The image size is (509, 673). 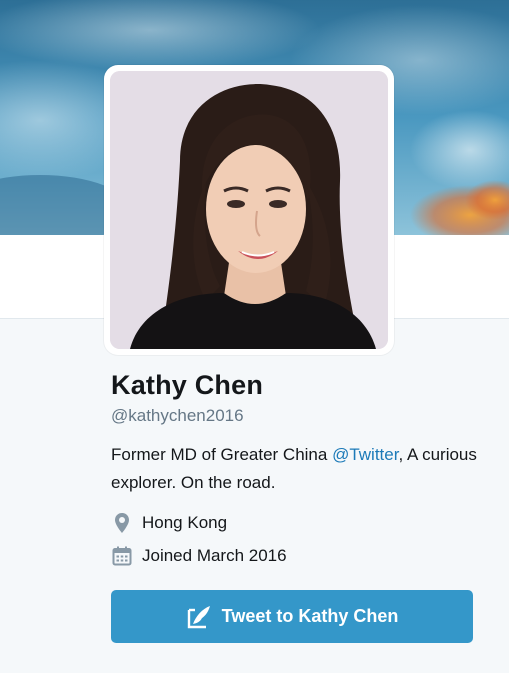 What do you see at coordinates (177, 416) in the screenshot?
I see `profile-handle: @kathychen2016` at bounding box center [177, 416].